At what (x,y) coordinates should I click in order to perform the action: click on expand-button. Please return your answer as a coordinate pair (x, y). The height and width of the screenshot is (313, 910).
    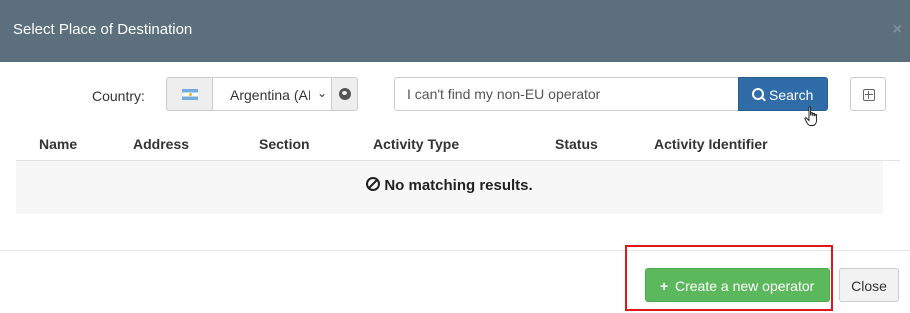
    Looking at the image, I should click on (868, 94).